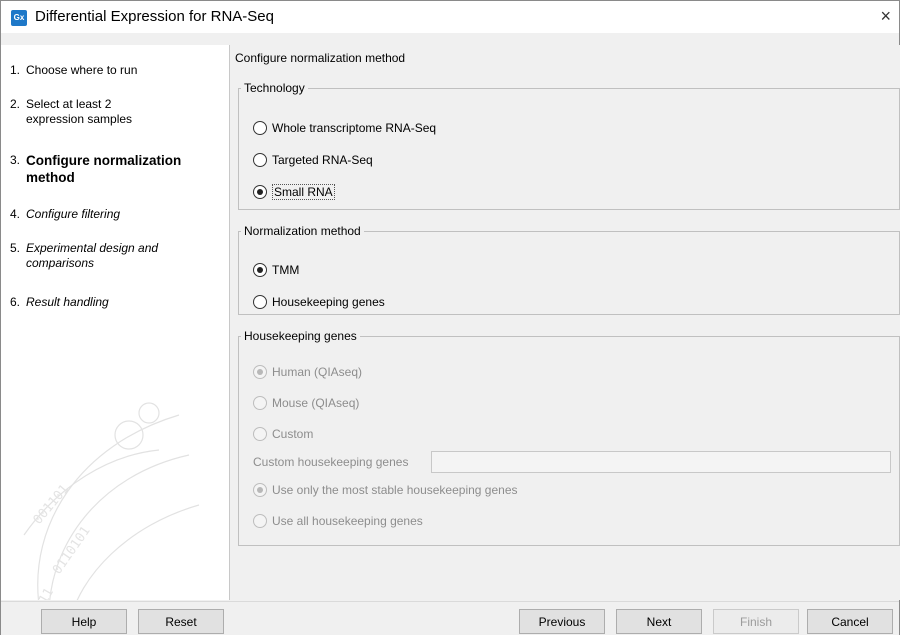 This screenshot has width=900, height=635. What do you see at coordinates (111, 501) in the screenshot?
I see `dna-watermark-logo: 001101 0110101 01011` at bounding box center [111, 501].